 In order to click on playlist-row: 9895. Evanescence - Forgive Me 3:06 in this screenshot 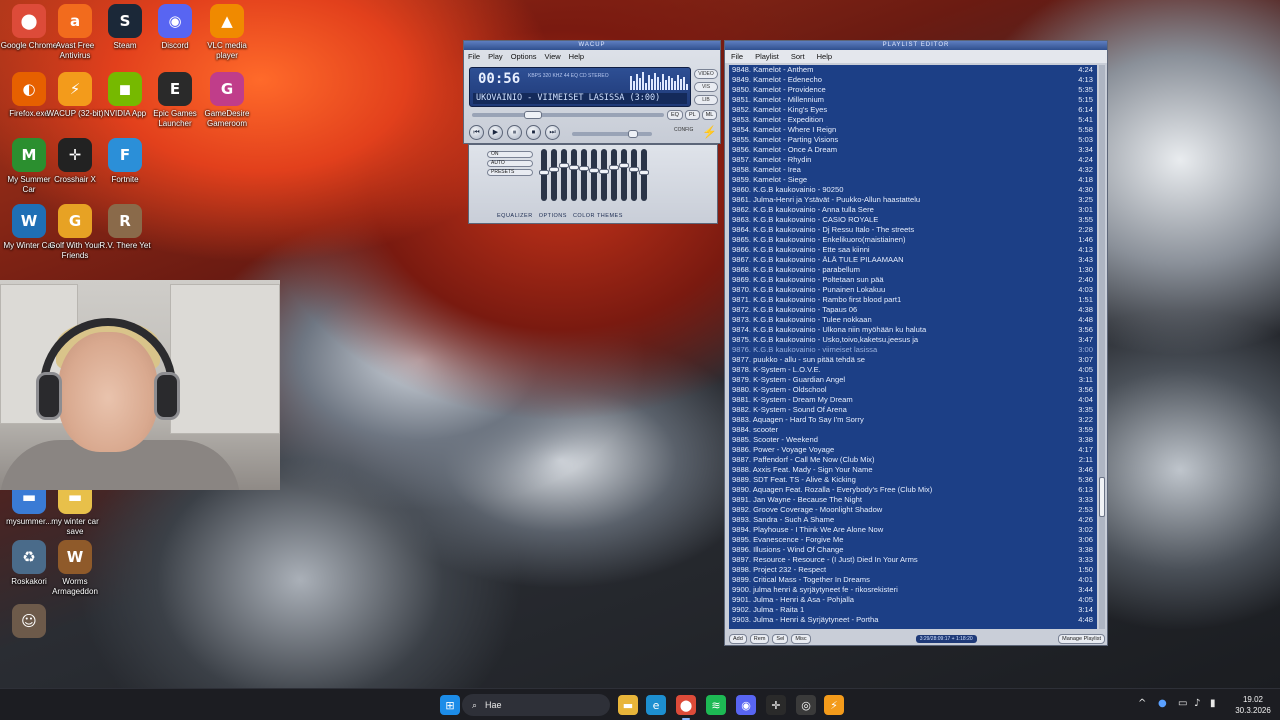, I will do `click(913, 540)`.